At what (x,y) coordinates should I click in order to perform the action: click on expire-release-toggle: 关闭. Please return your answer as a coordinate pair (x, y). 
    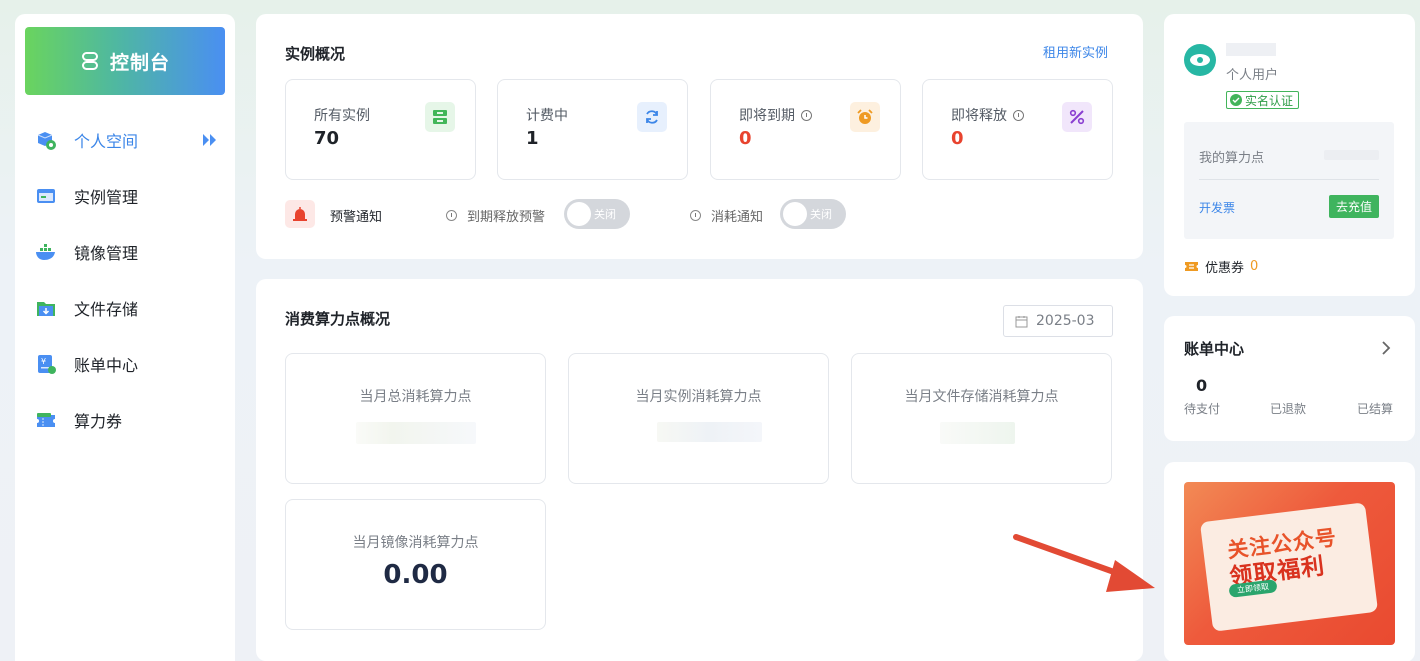
    Looking at the image, I should click on (597, 214).